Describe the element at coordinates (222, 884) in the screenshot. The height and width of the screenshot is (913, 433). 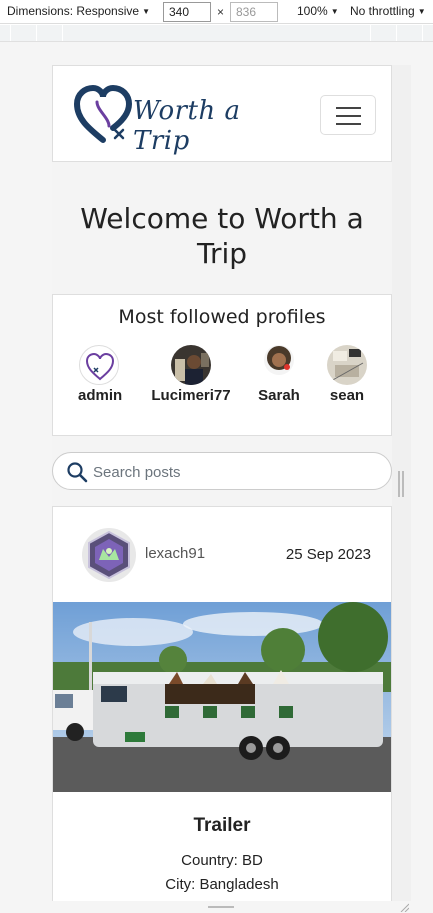
I see `post-city: City: Bangladesh` at that location.